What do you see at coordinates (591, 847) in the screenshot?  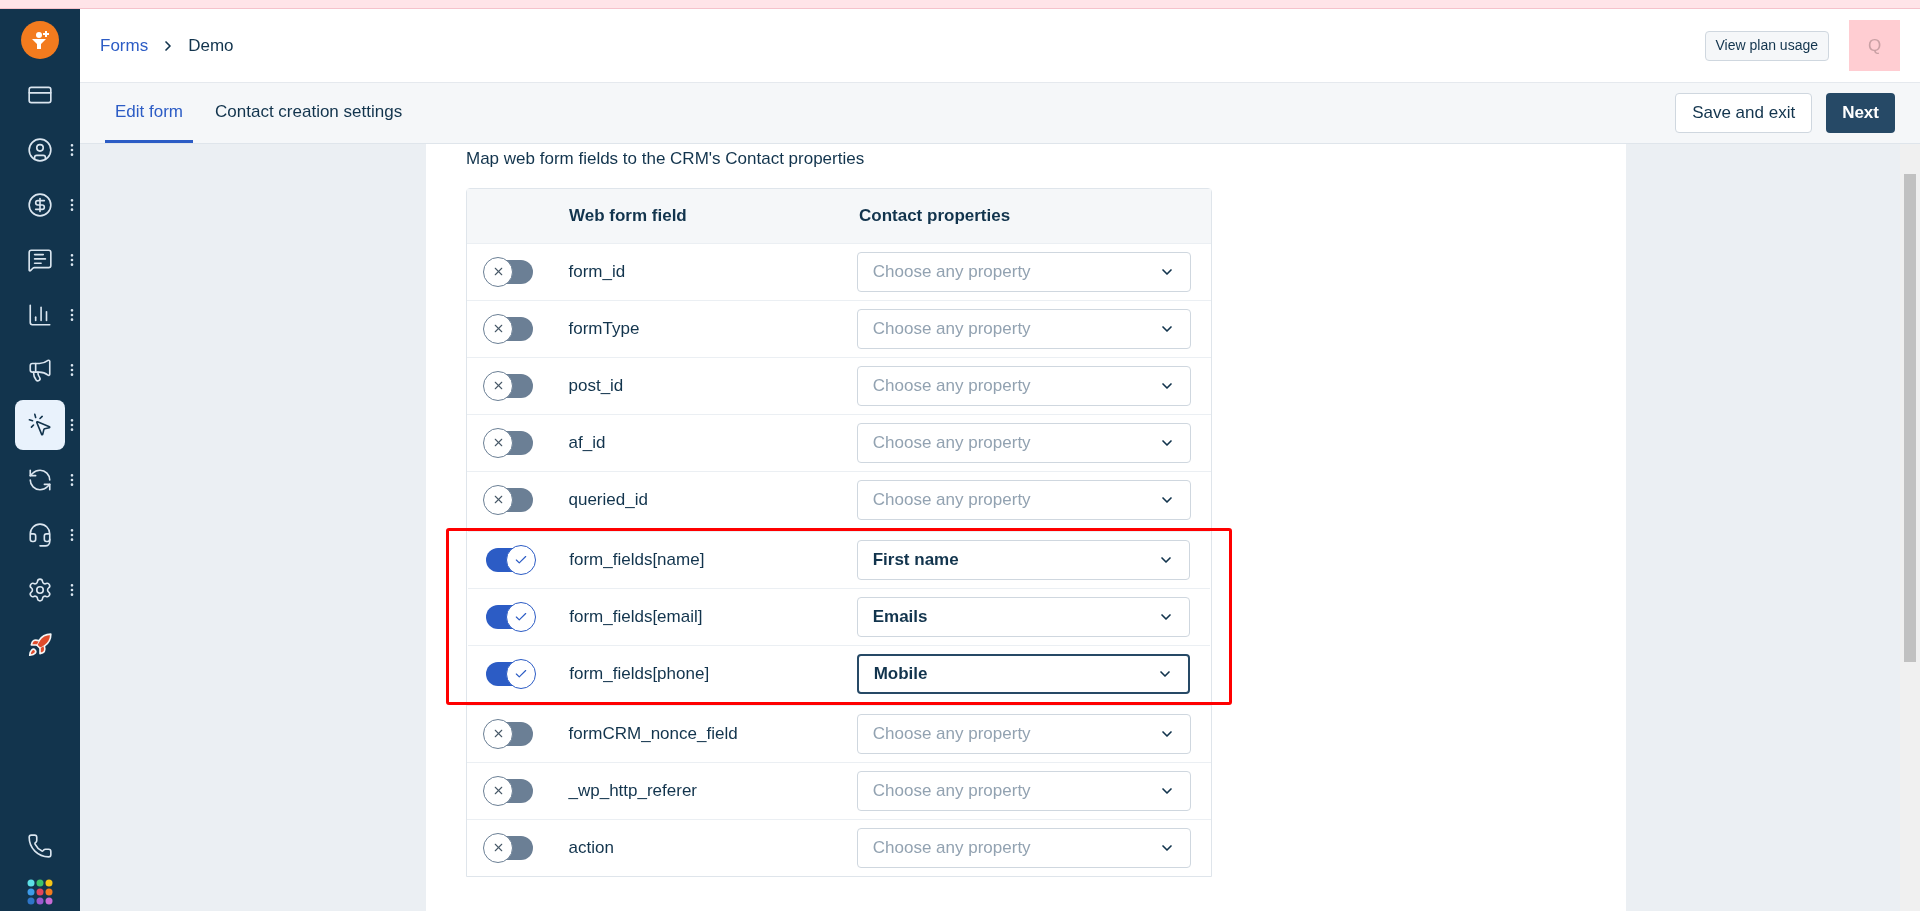 I see `field-name: action` at bounding box center [591, 847].